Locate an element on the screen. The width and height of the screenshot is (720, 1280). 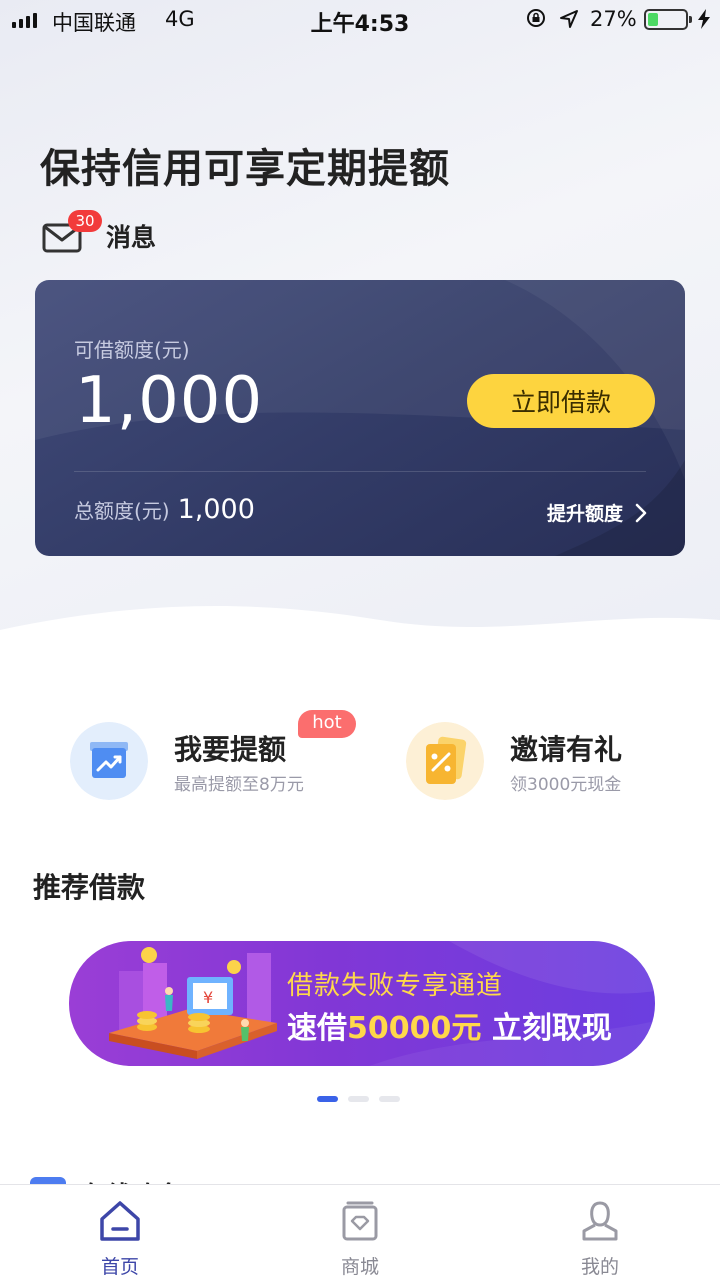
raise-limit-title: 我要提额 is located at coordinates (230, 749).